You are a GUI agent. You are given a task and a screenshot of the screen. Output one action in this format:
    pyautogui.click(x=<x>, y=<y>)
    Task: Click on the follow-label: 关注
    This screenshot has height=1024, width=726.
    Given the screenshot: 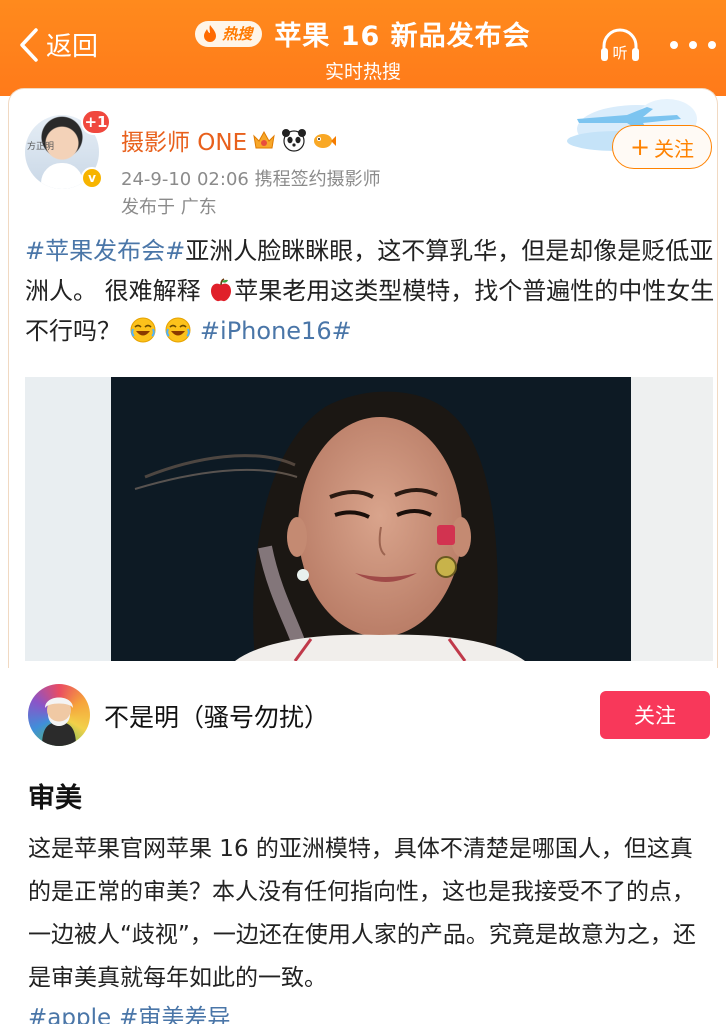 What is the action you would take?
    pyautogui.click(x=674, y=148)
    